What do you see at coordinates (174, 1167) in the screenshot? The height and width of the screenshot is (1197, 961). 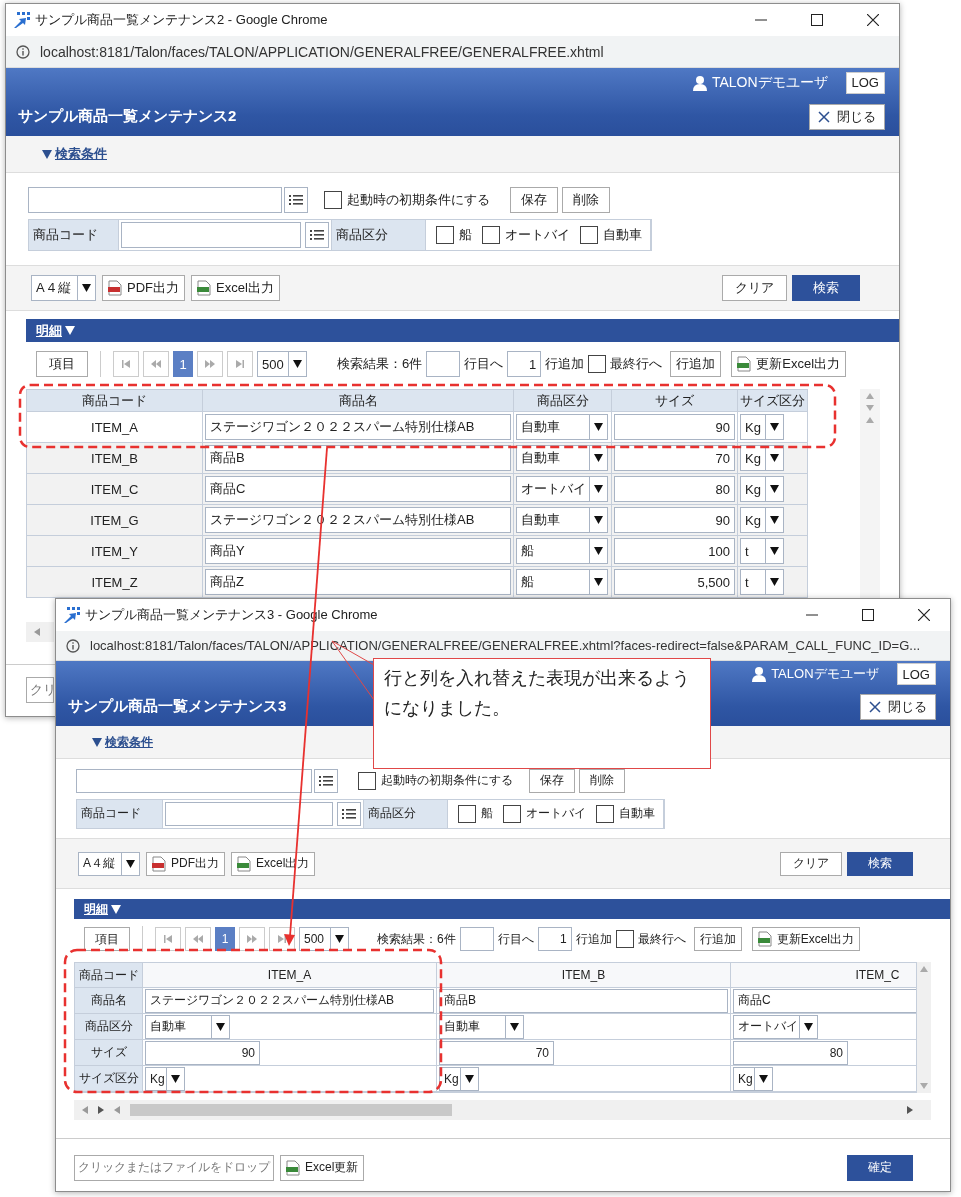 I see `file-drop-field: クリックまたはファイルをドロップ` at bounding box center [174, 1167].